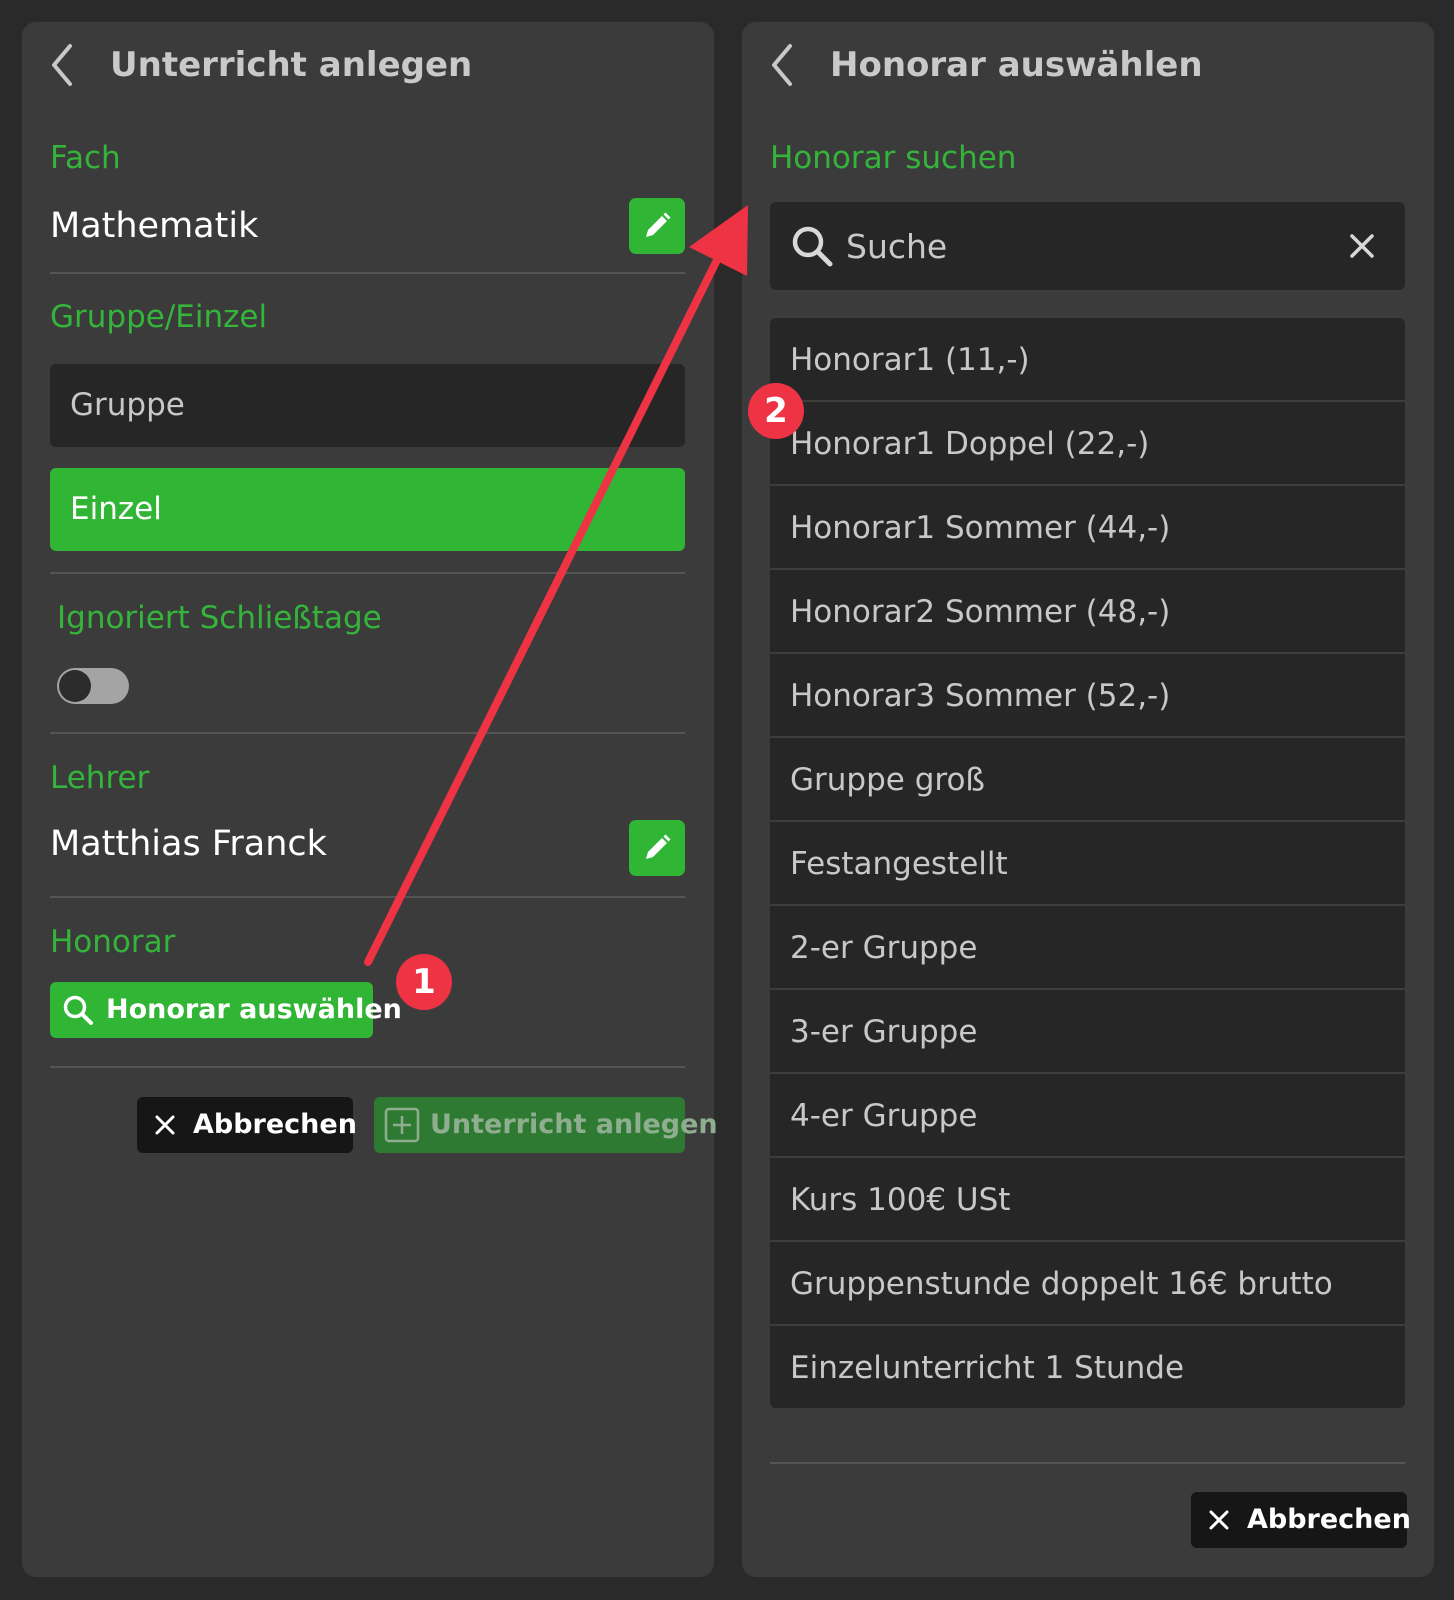  Describe the element at coordinates (1087, 1367) in the screenshot. I see `list-item: Einzelunterricht 1 Stunde` at that location.